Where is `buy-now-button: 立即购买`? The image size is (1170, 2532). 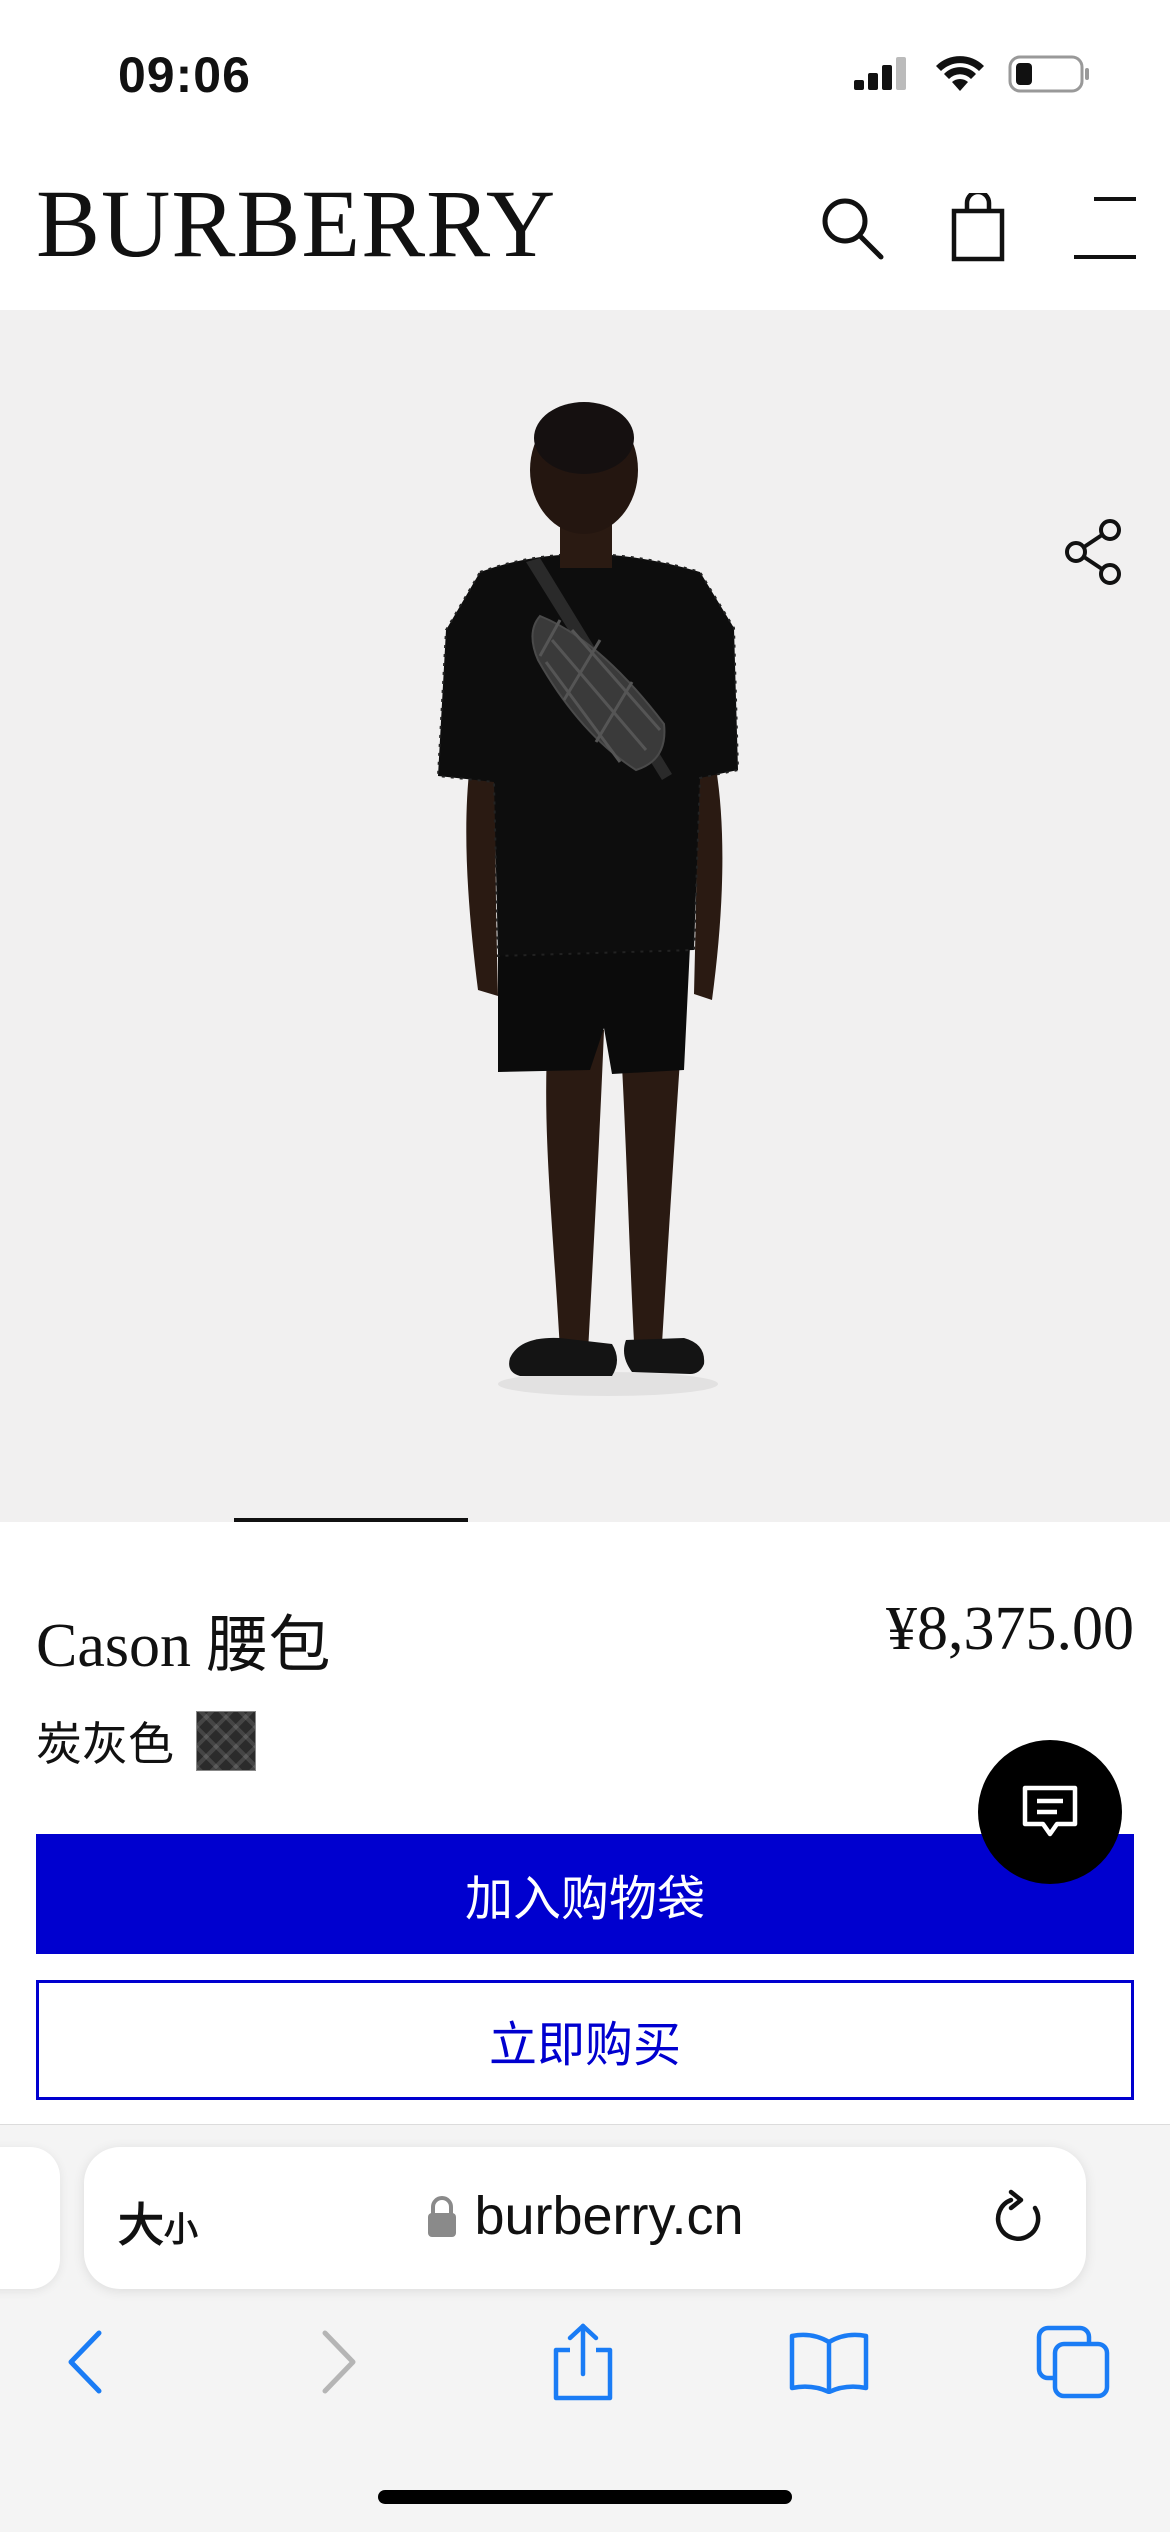
buy-now-button: 立即购买 is located at coordinates (585, 2040).